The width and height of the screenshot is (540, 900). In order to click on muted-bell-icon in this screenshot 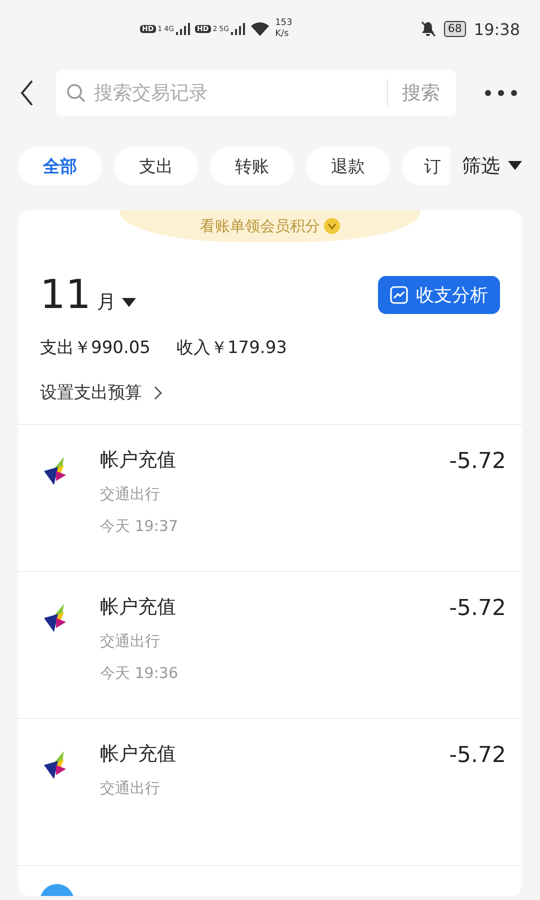, I will do `click(428, 29)`.